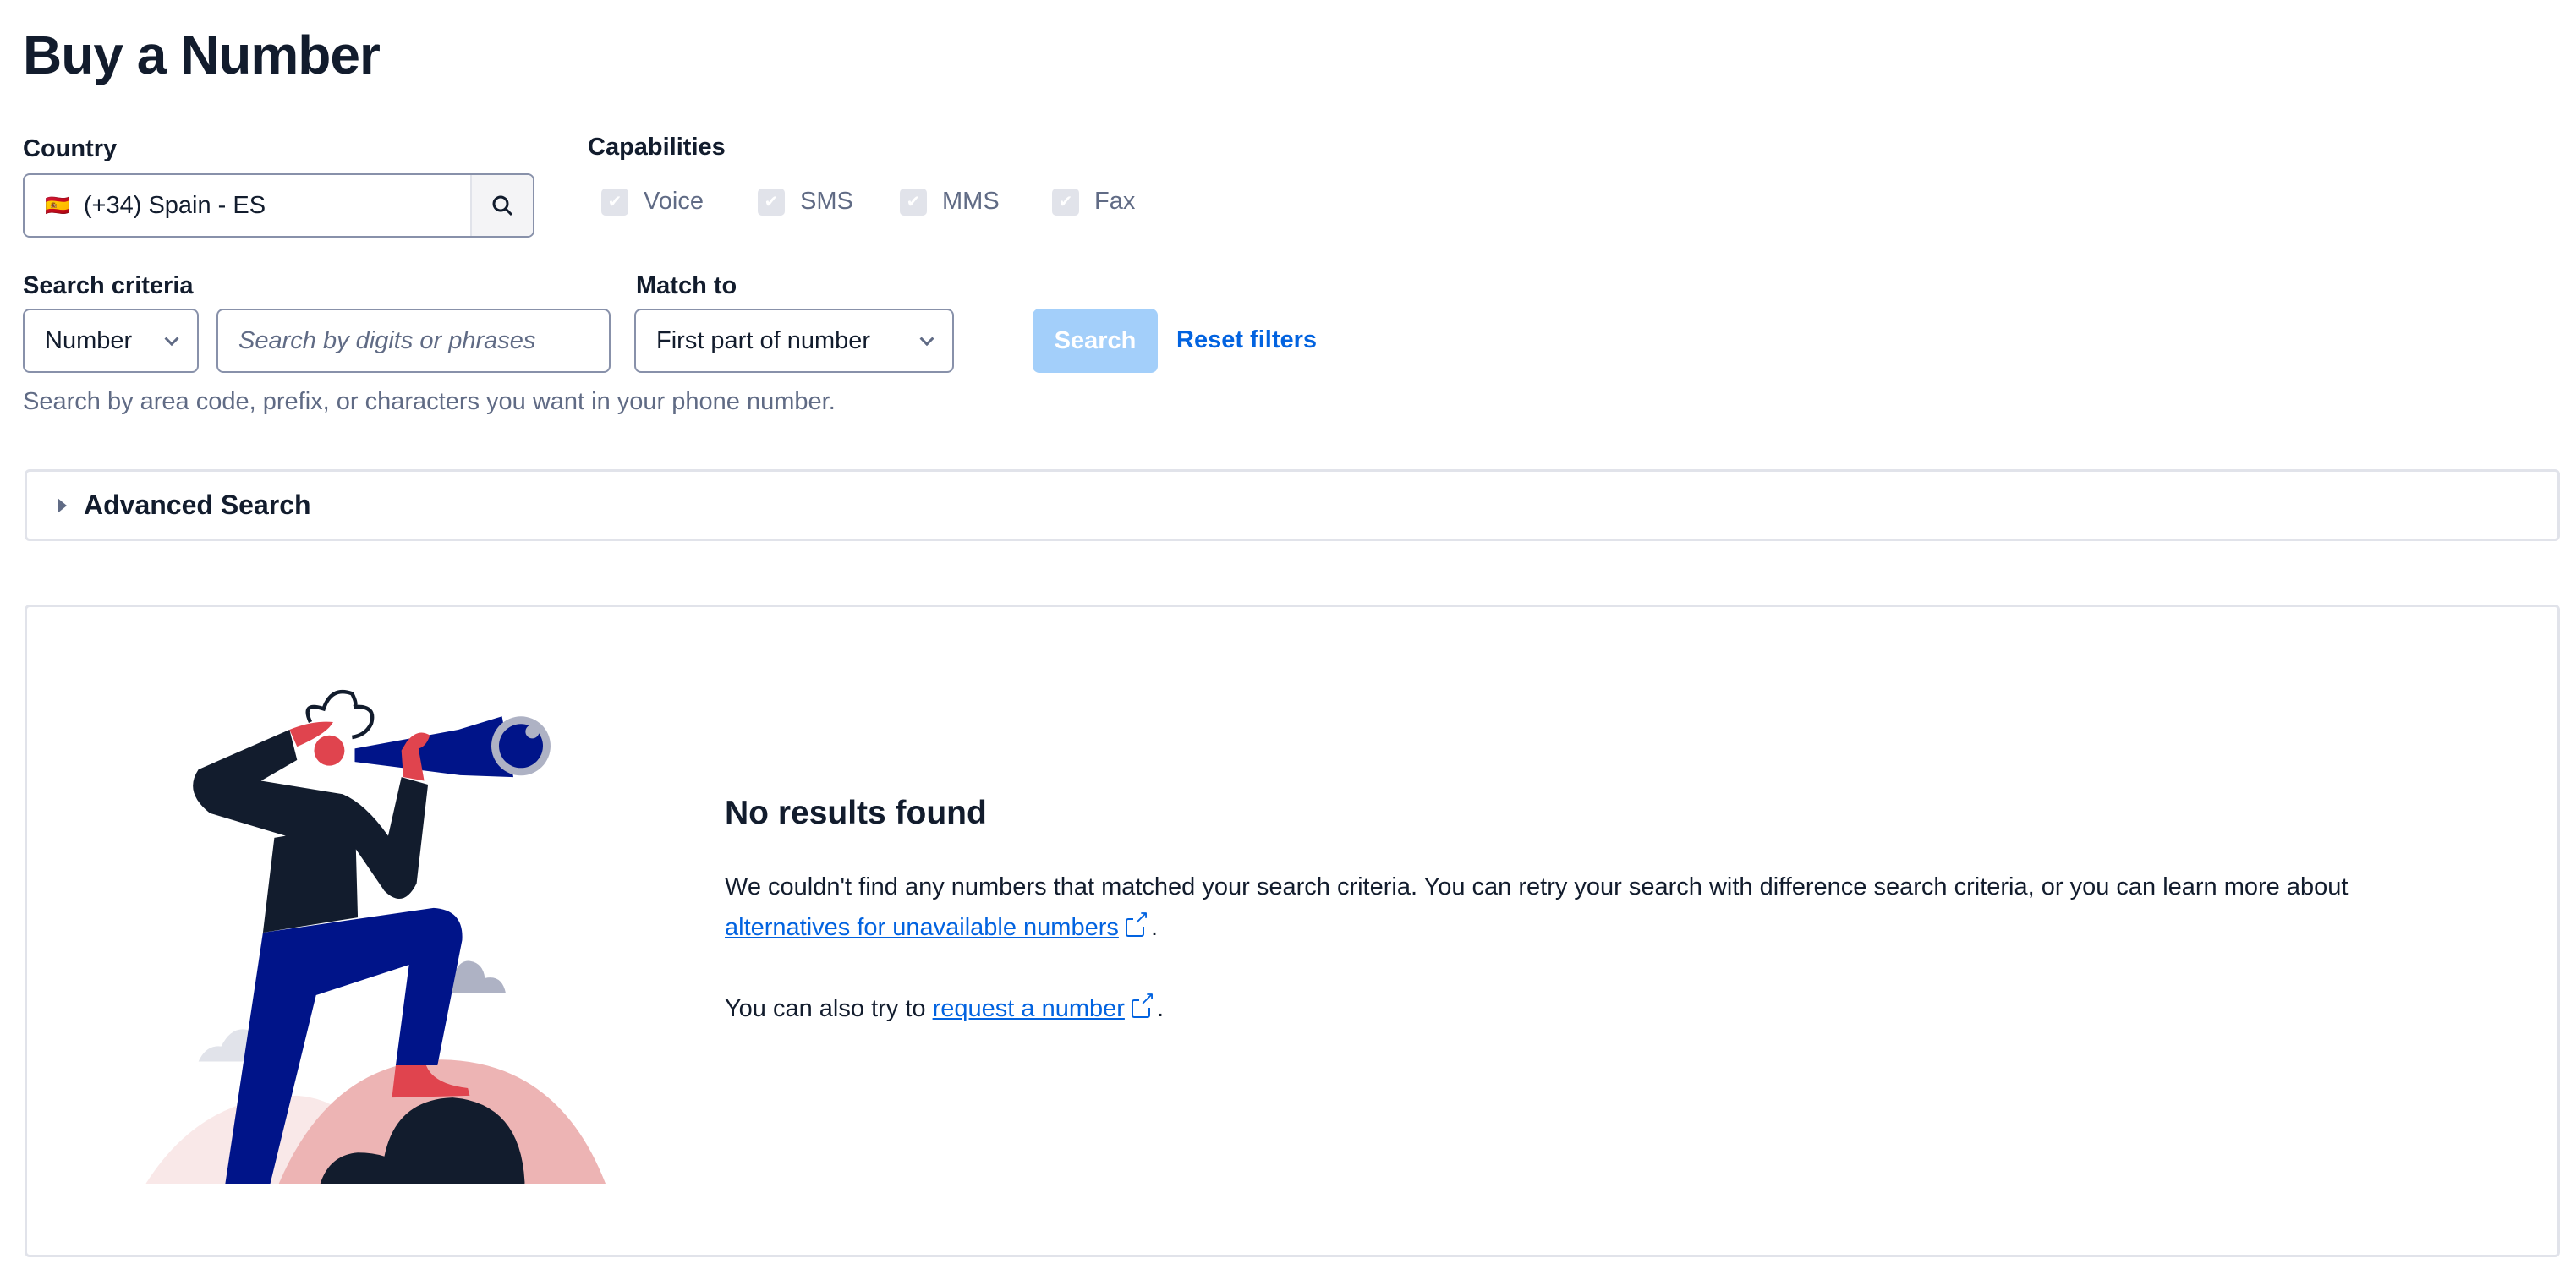  I want to click on search-input: Search by digits or phrases, so click(413, 341).